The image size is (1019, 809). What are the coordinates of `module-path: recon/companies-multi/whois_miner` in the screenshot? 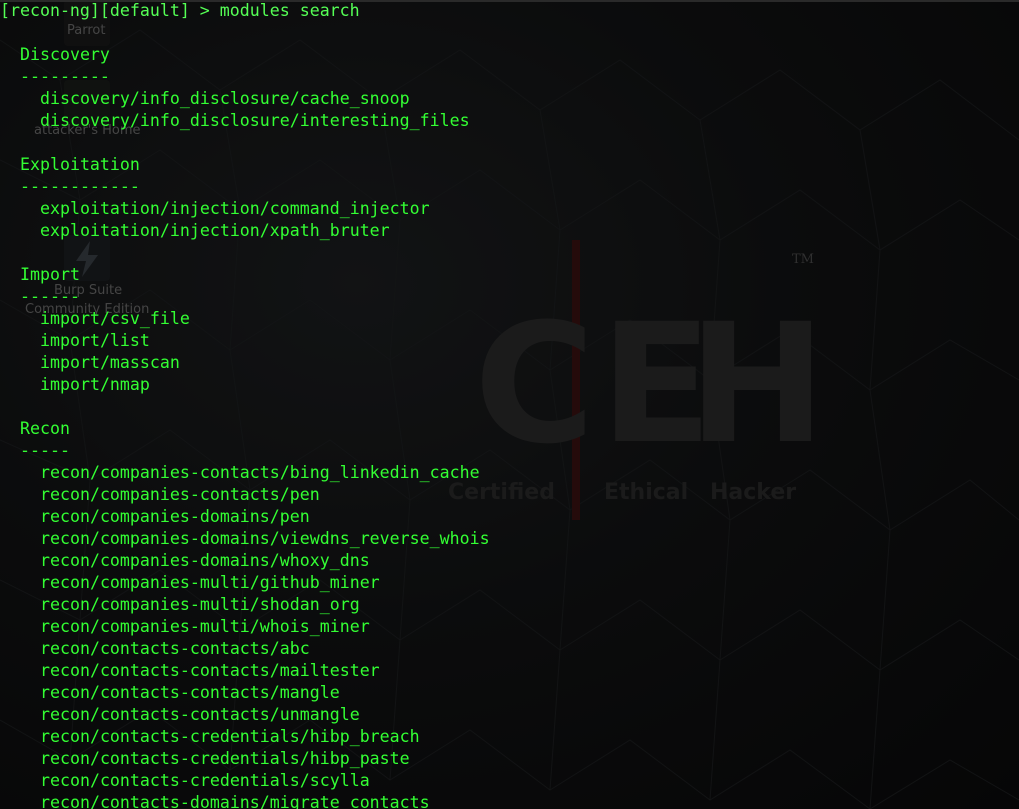 It's located at (205, 626).